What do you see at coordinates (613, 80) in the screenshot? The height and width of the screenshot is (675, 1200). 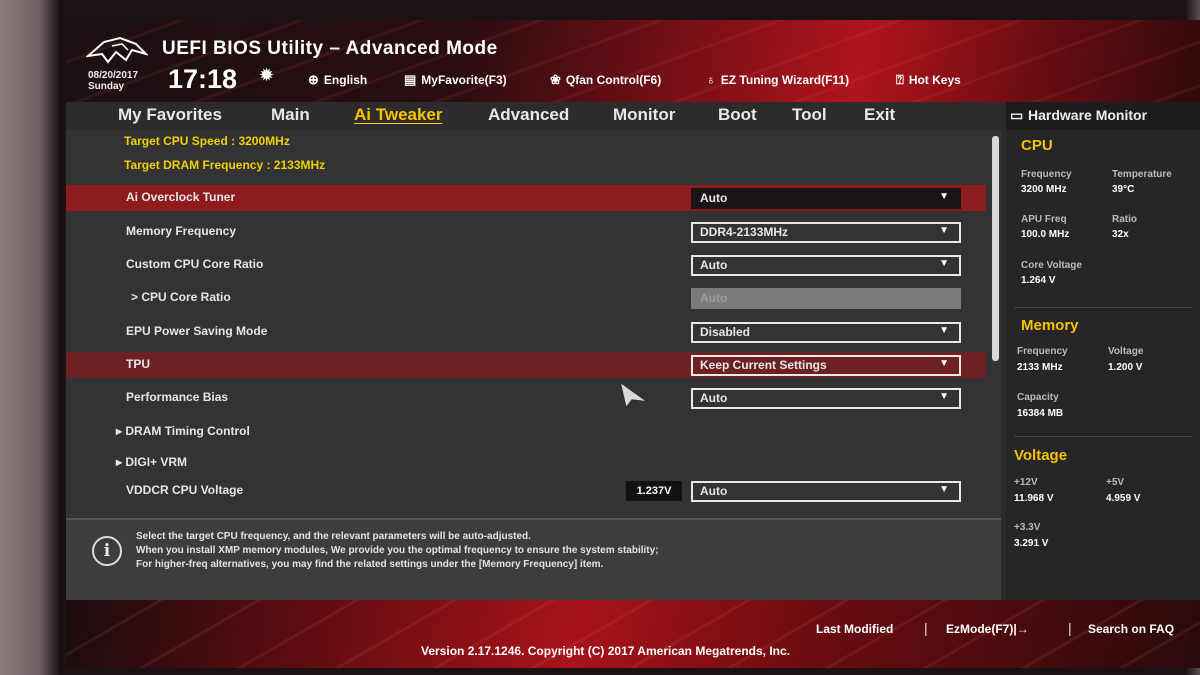 I see `qfan-label: Qfan Control(F6)` at bounding box center [613, 80].